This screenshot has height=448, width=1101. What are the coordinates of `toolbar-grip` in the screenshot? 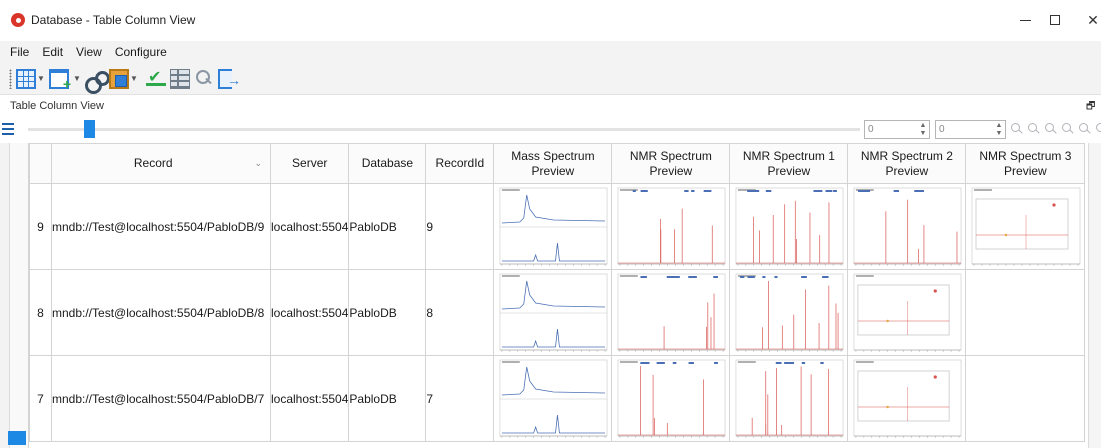 It's located at (10, 78).